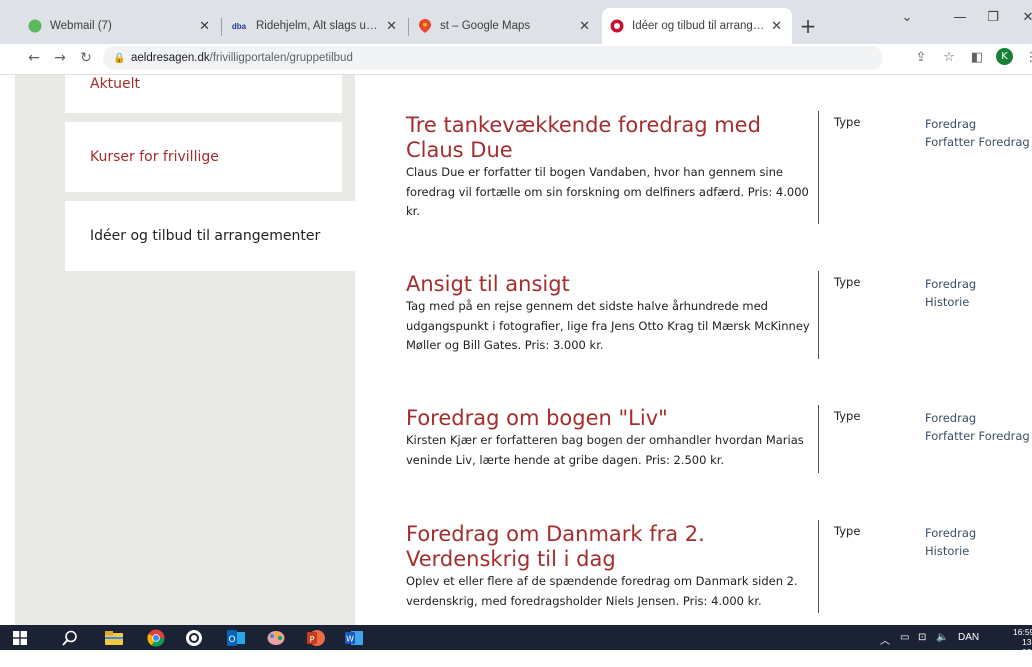 The image size is (1032, 667). I want to click on tab-title: Webmail (7), so click(81, 26).